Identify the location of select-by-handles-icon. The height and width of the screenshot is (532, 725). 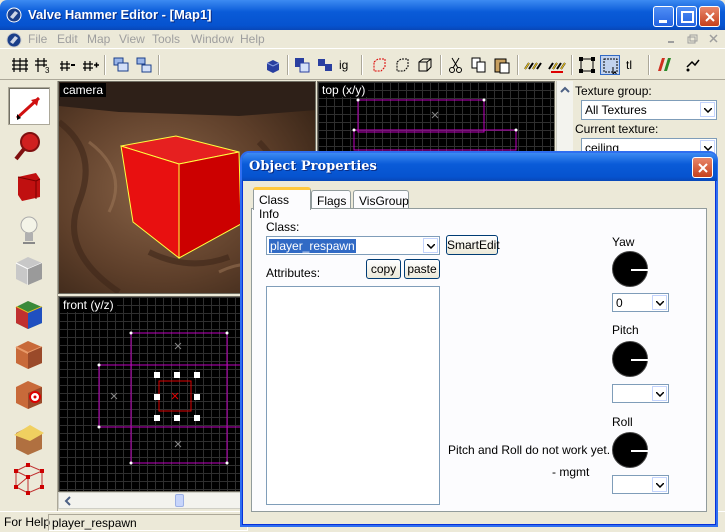
(587, 65).